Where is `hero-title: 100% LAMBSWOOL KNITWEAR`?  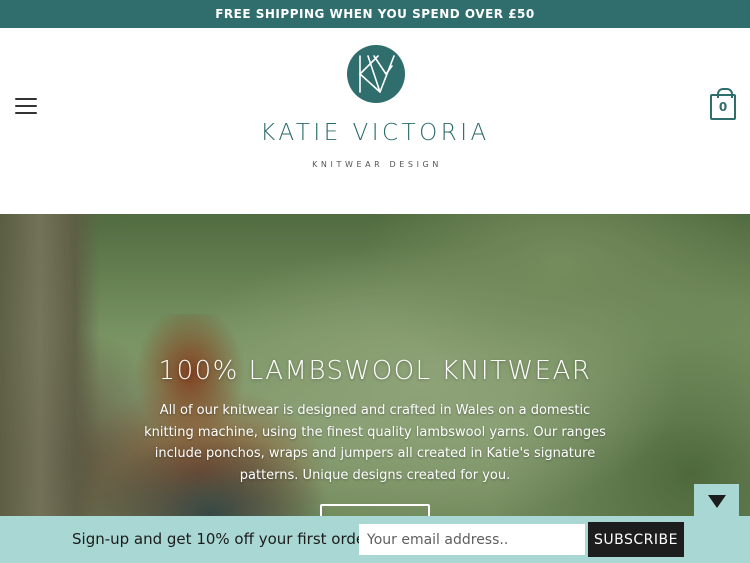
hero-title: 100% LAMBSWOOL KNITWEAR is located at coordinates (375, 371).